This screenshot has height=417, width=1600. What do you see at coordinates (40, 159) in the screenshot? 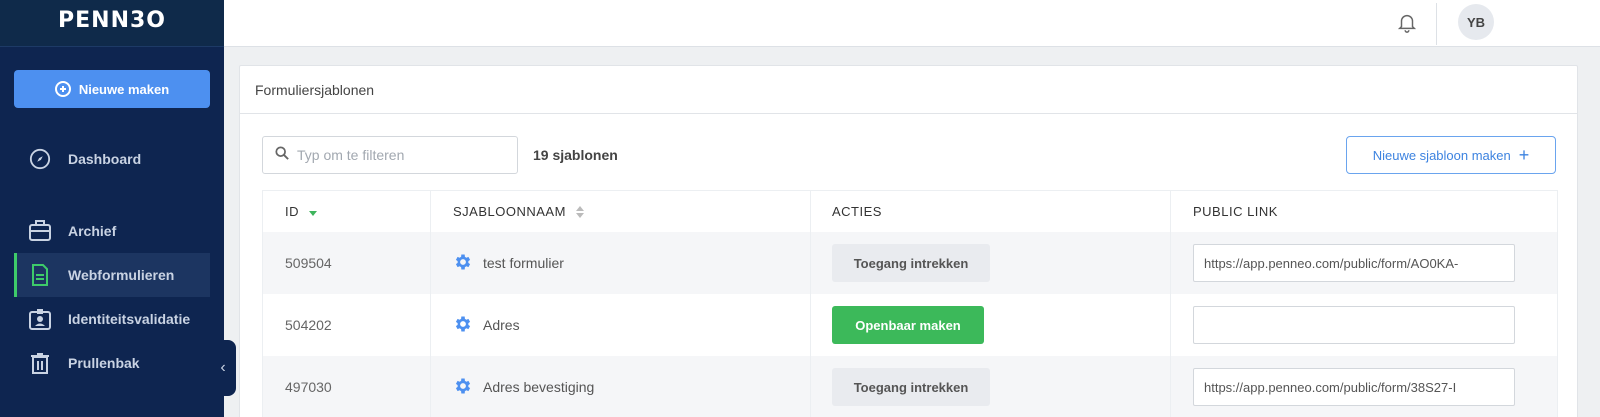
I see `compass-icon` at bounding box center [40, 159].